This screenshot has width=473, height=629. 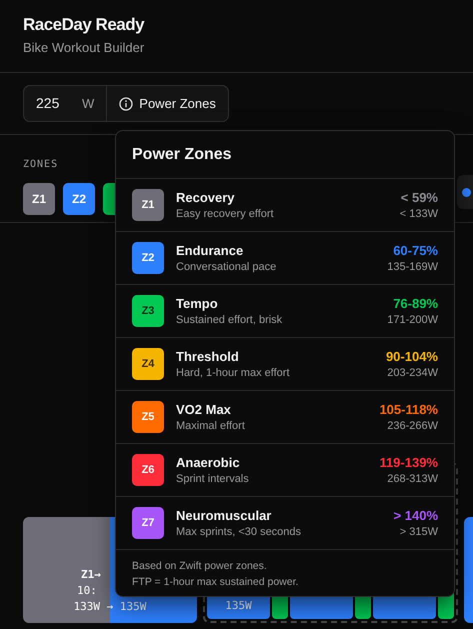 I want to click on zone-percent: < 59%, so click(x=419, y=197).